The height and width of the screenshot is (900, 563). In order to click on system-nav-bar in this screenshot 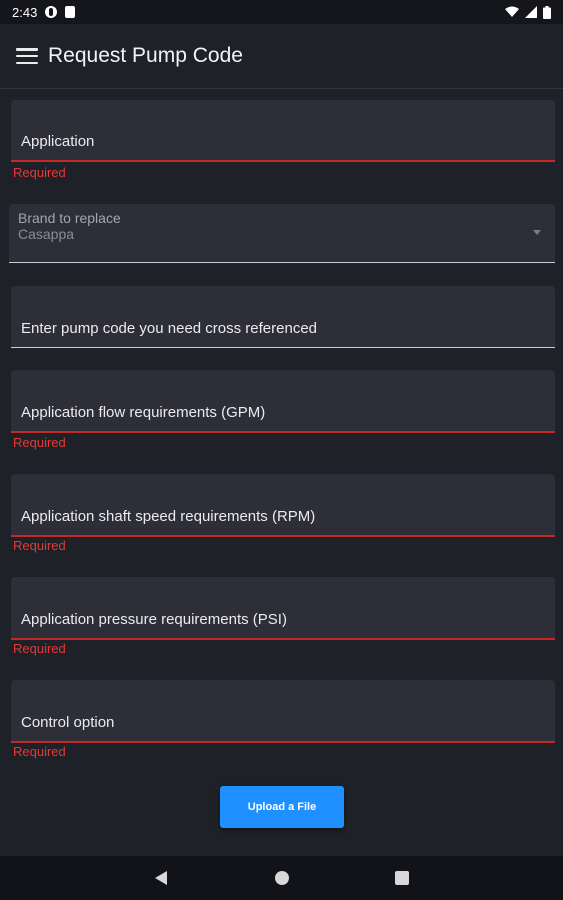, I will do `click(281, 878)`.